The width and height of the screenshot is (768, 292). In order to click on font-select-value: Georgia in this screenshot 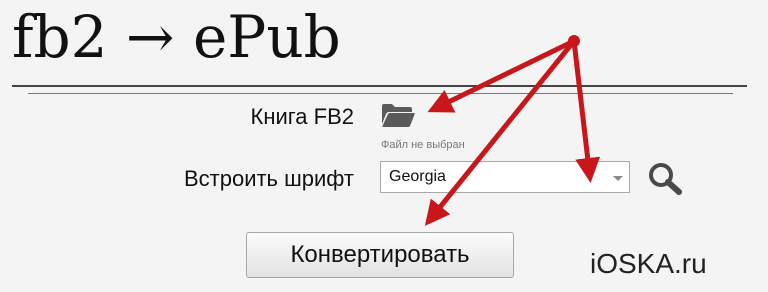, I will do `click(417, 176)`.